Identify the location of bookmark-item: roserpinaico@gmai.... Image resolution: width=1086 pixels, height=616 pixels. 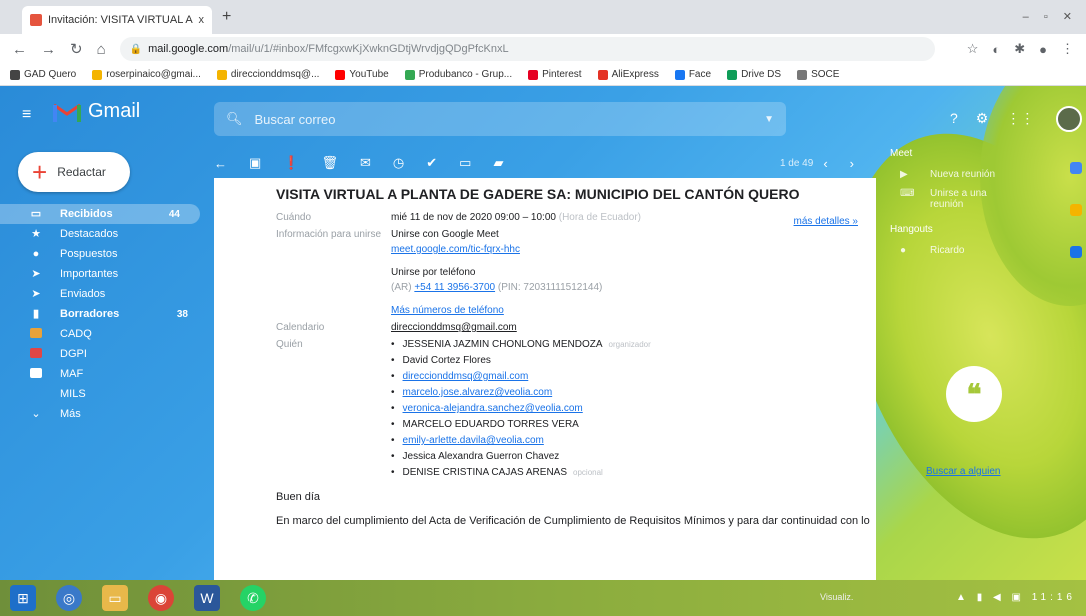
(146, 74).